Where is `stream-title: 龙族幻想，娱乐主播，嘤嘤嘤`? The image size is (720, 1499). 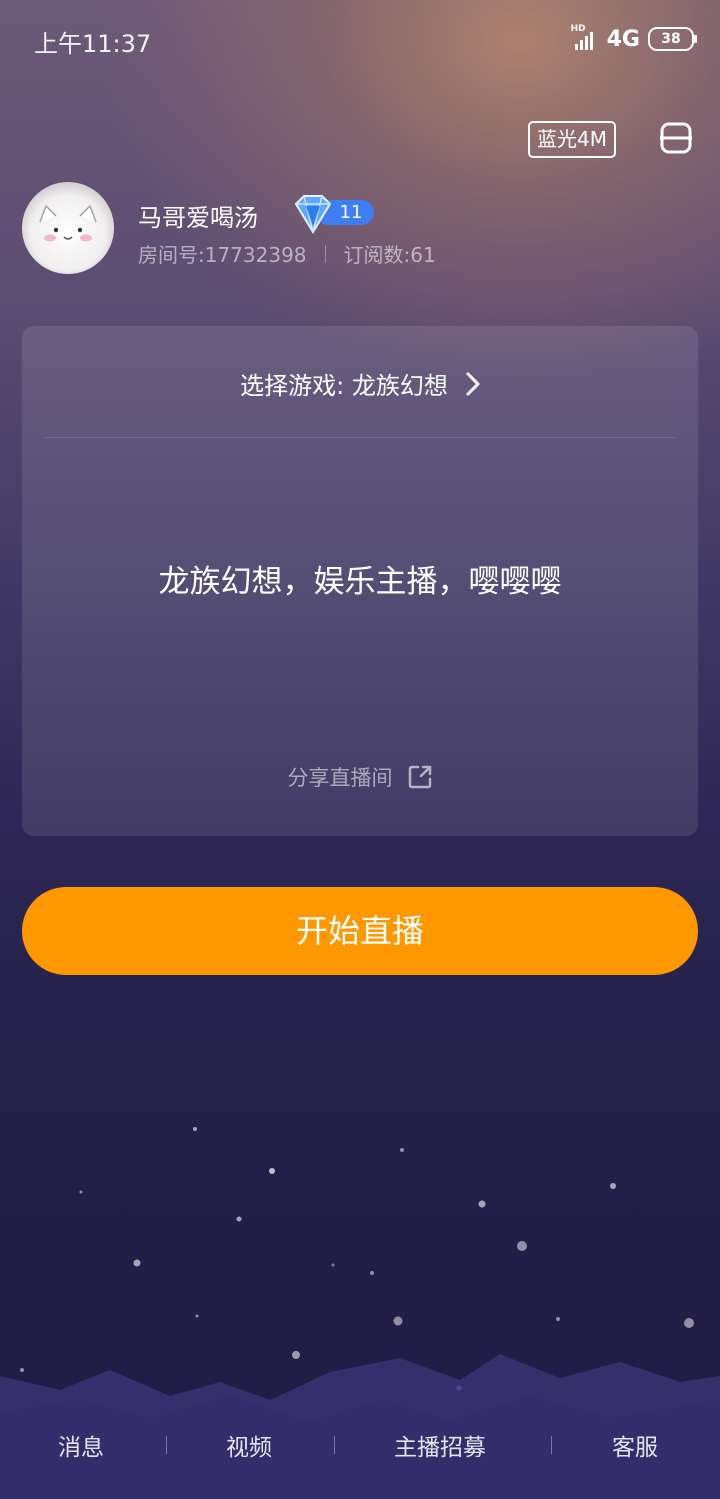
stream-title: 龙族幻想，娱乐主播，嘤嘤嘤 is located at coordinates (360, 578).